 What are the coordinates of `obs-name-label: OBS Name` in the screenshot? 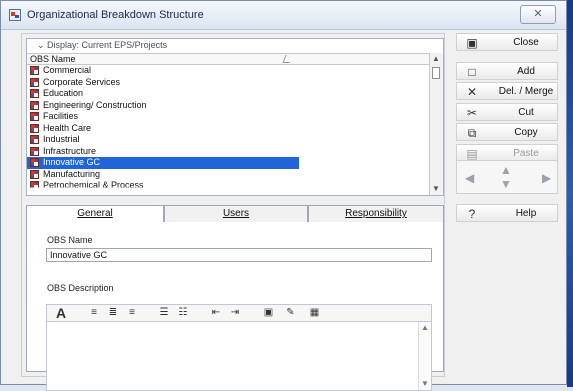 It's located at (70, 240).